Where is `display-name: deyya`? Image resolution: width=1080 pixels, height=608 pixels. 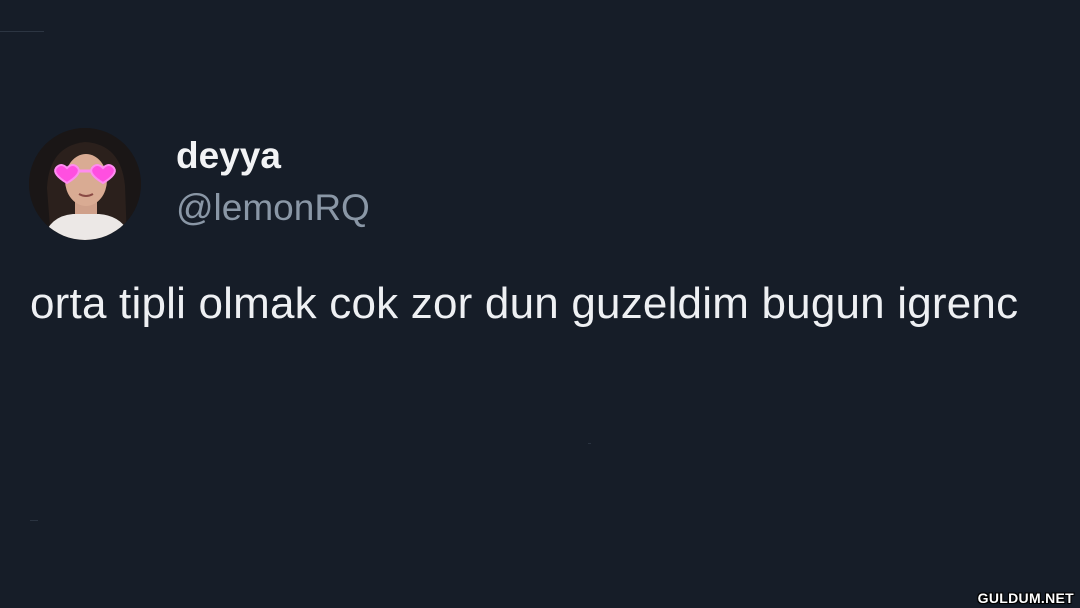 display-name: deyya is located at coordinates (228, 156).